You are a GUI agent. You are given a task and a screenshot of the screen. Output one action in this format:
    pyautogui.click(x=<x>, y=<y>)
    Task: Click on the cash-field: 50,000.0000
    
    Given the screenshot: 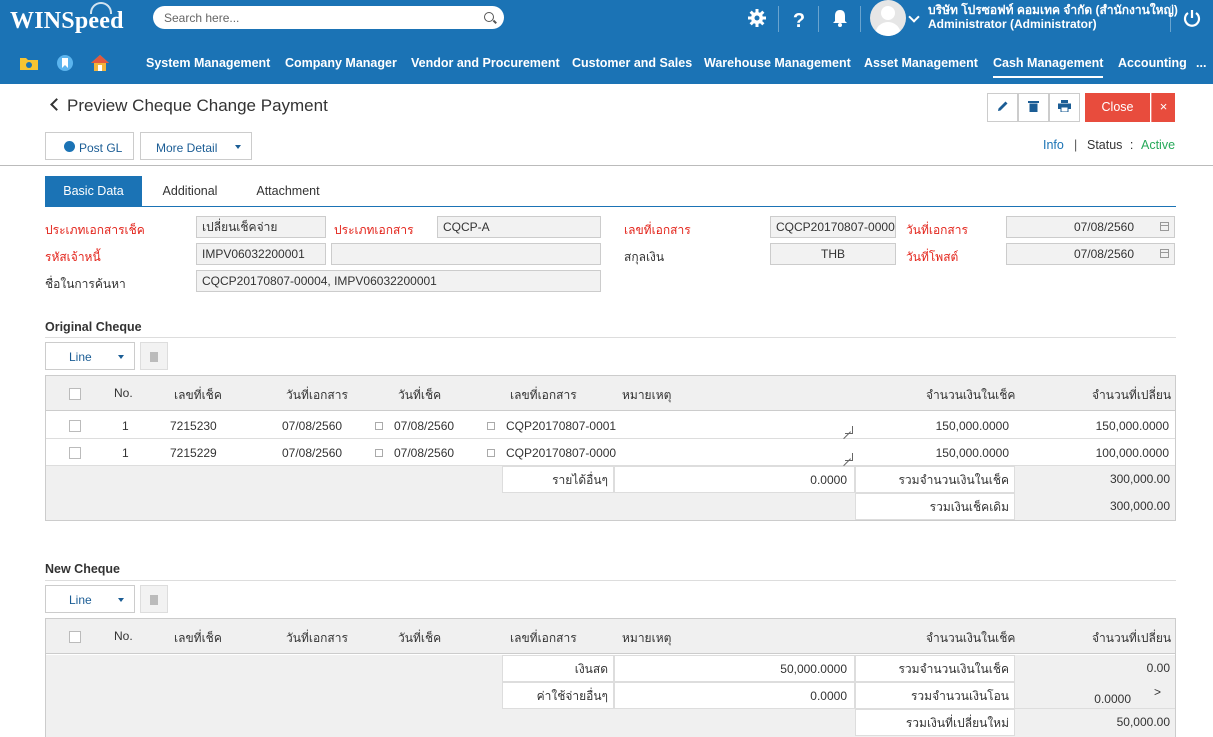 What is the action you would take?
    pyautogui.click(x=734, y=668)
    